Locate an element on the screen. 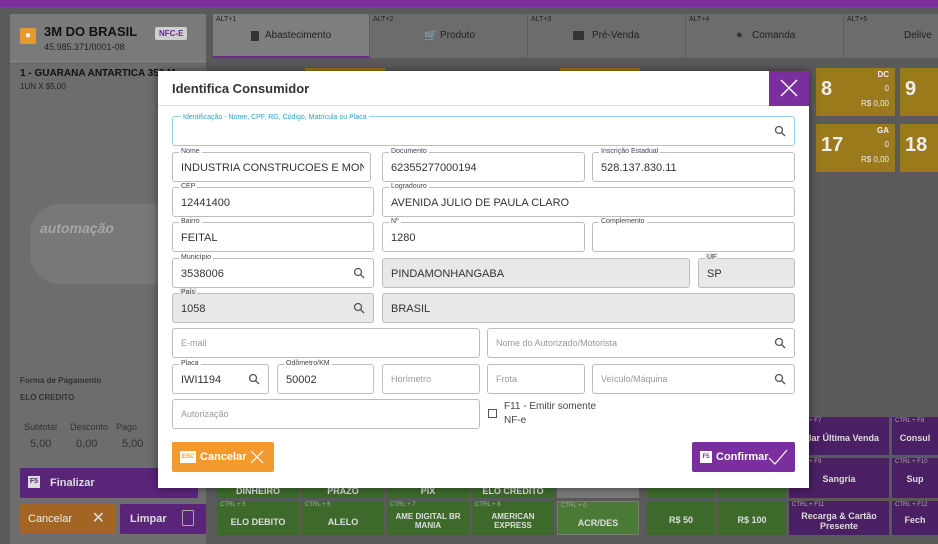  uf-field: UF SP is located at coordinates (746, 270).